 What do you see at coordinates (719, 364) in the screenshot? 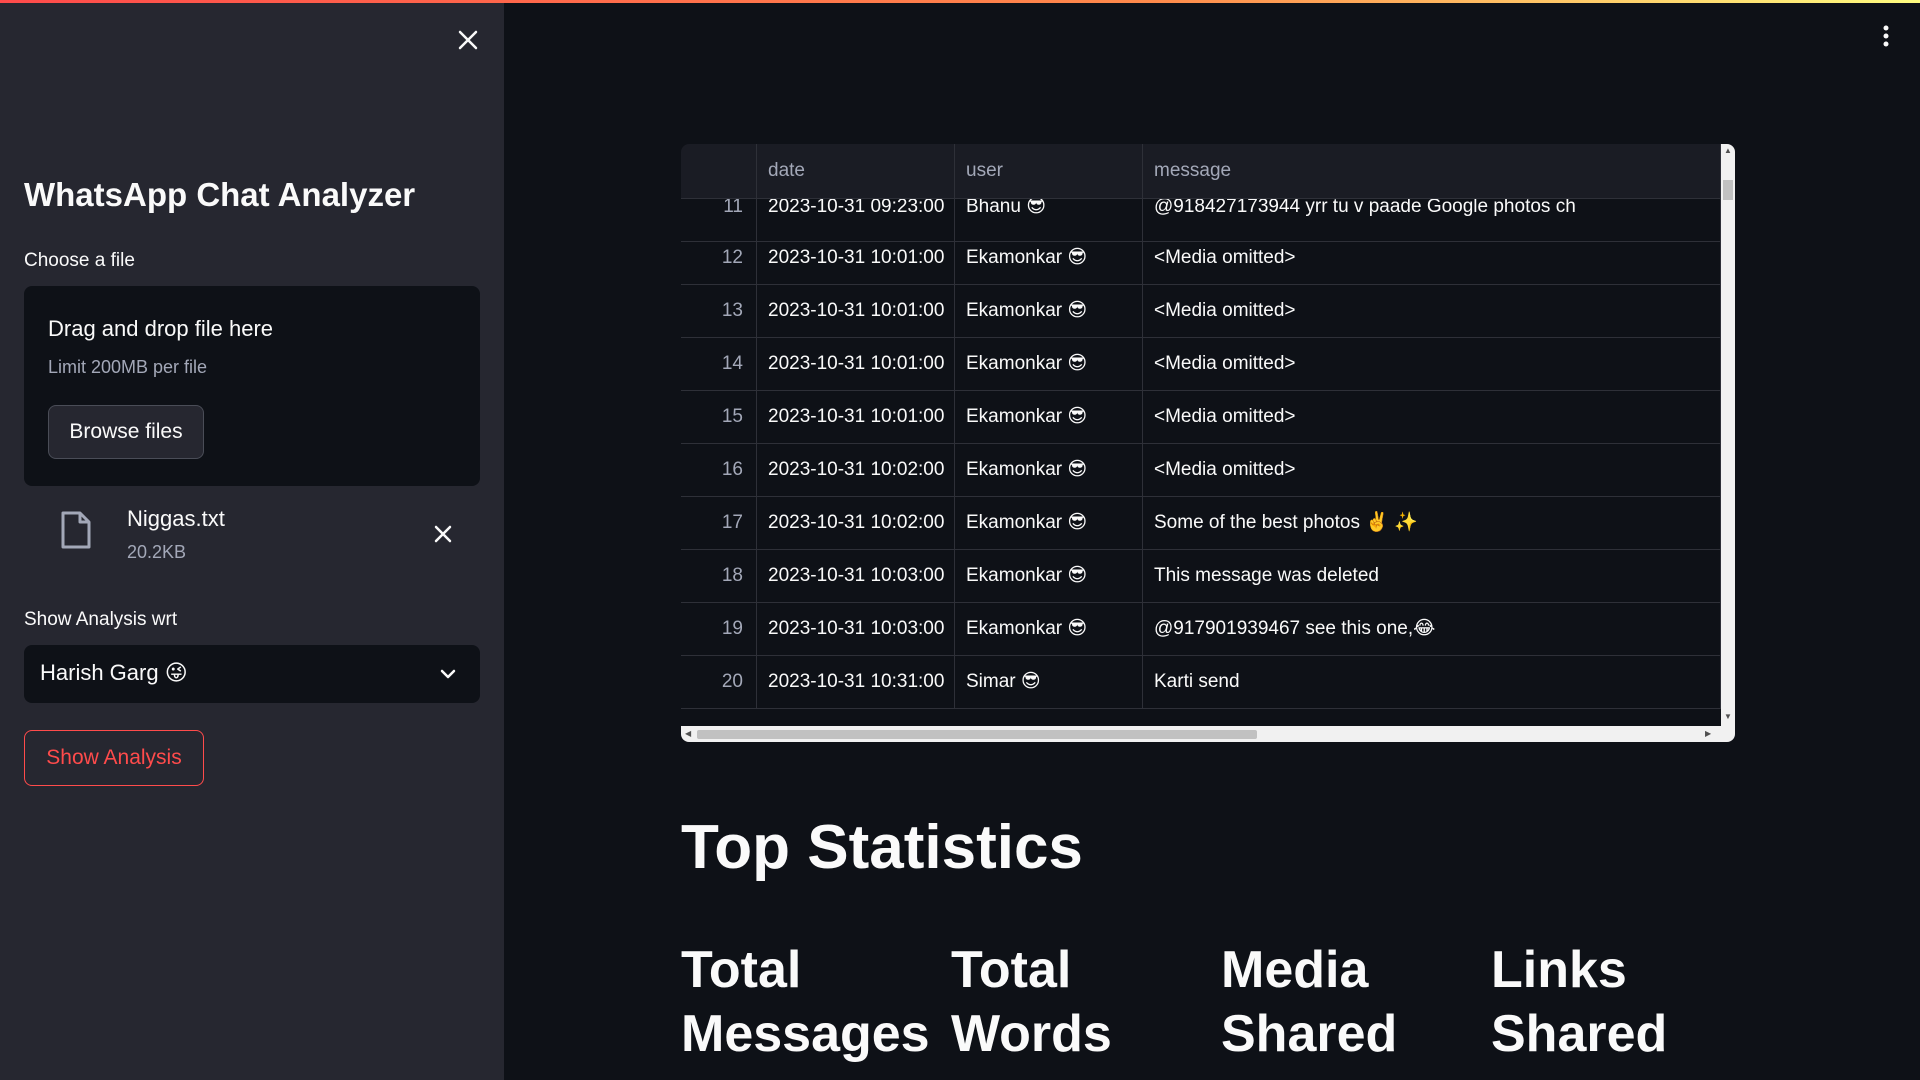
I see `row-index: 14` at bounding box center [719, 364].